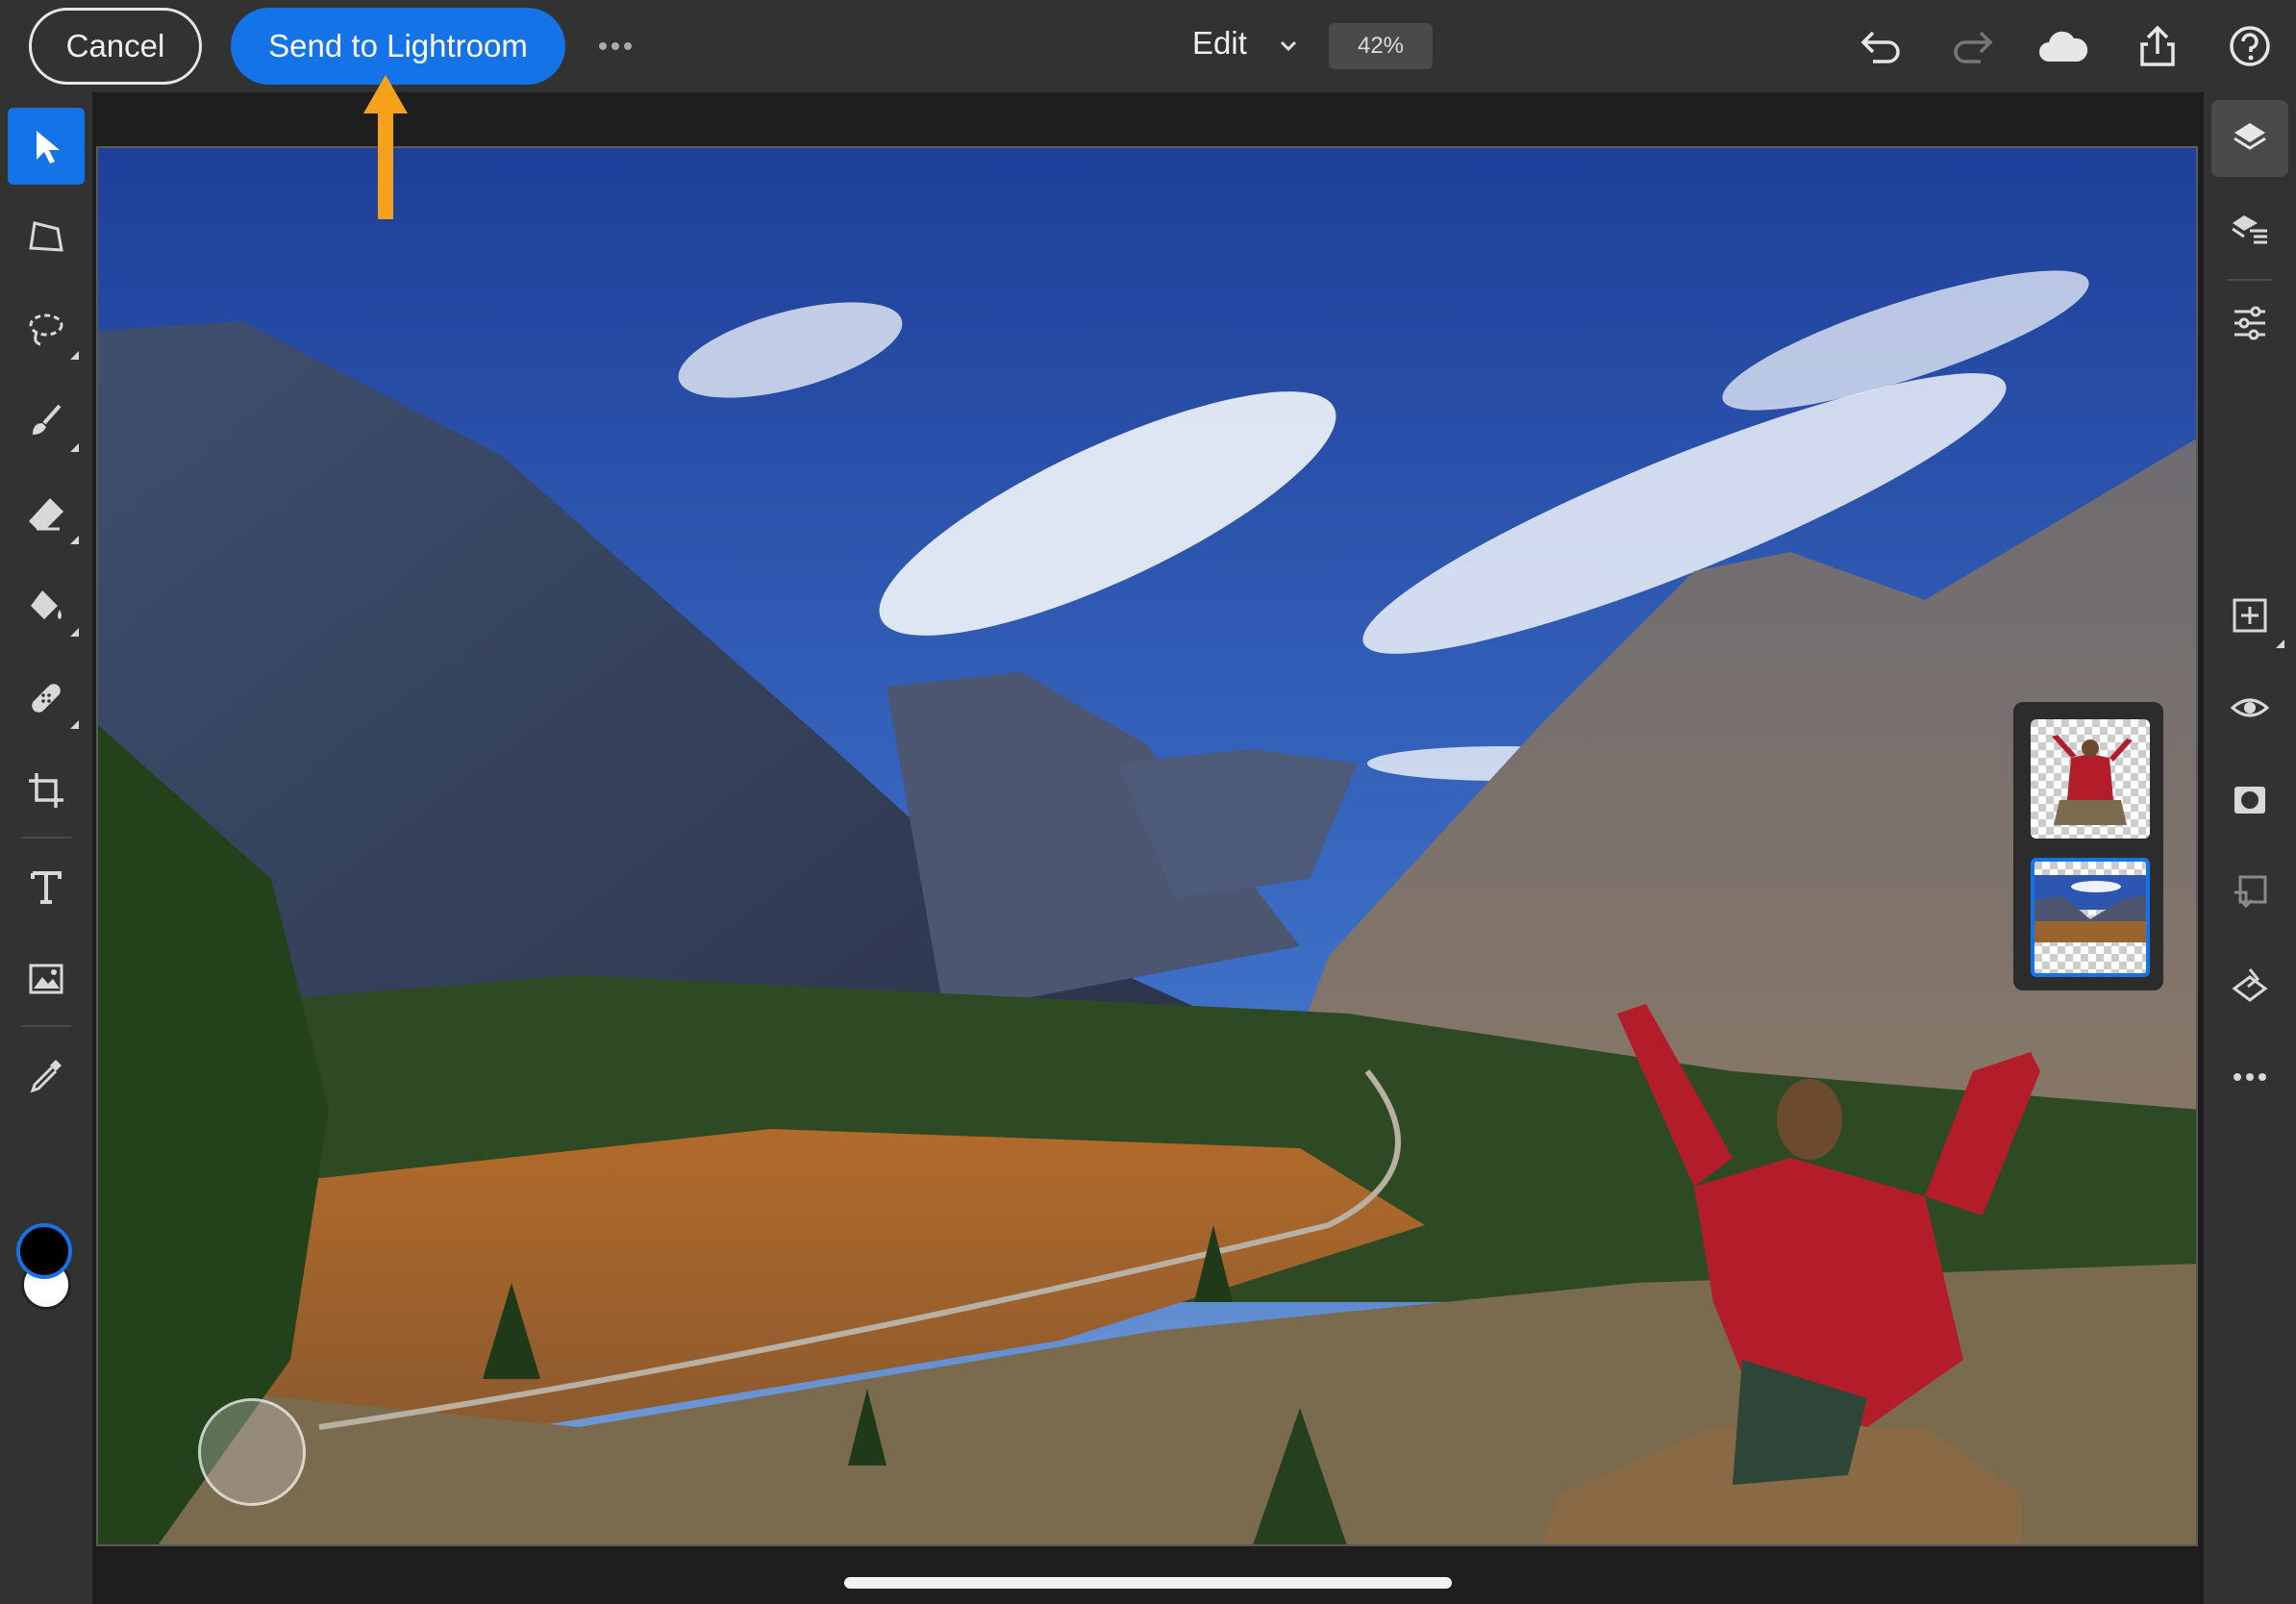 Image resolution: width=2296 pixels, height=1604 pixels. What do you see at coordinates (1148, 46) in the screenshot?
I see `top-bar: Cancel Send to Lightroom Edit 42%` at bounding box center [1148, 46].